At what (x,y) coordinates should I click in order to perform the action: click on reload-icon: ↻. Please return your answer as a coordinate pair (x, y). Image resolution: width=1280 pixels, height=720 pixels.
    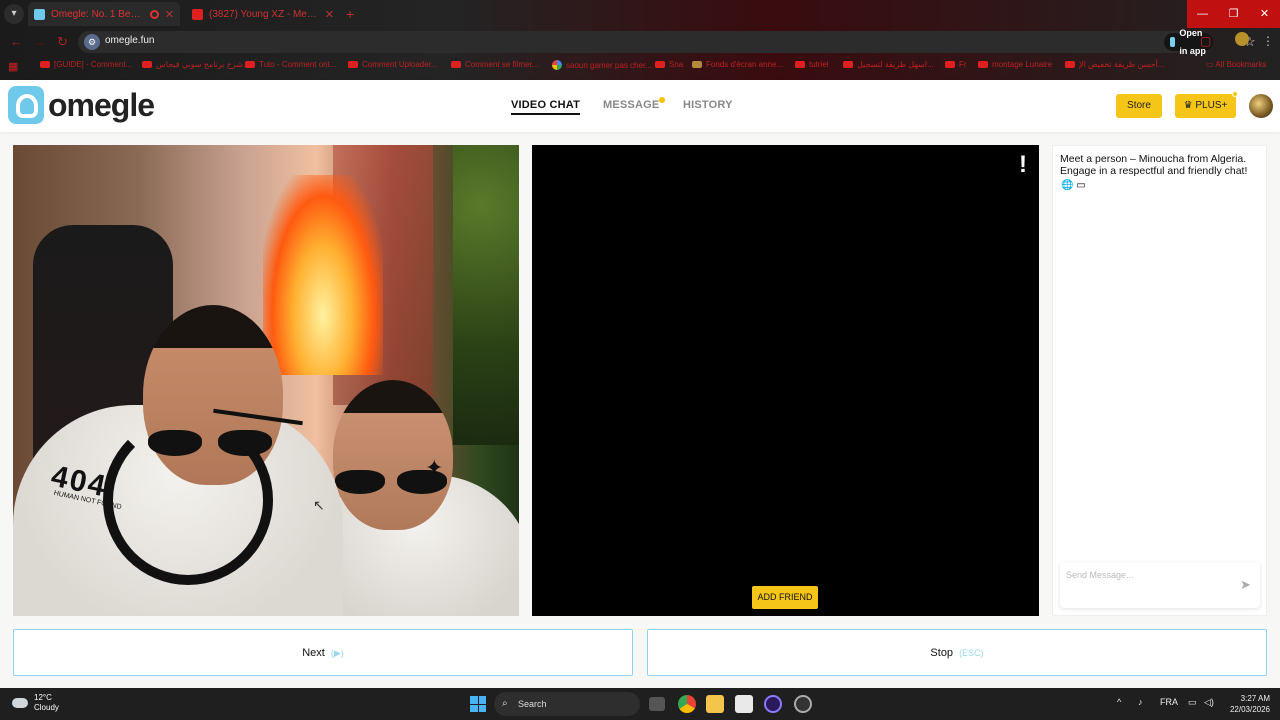
    Looking at the image, I should click on (62, 42).